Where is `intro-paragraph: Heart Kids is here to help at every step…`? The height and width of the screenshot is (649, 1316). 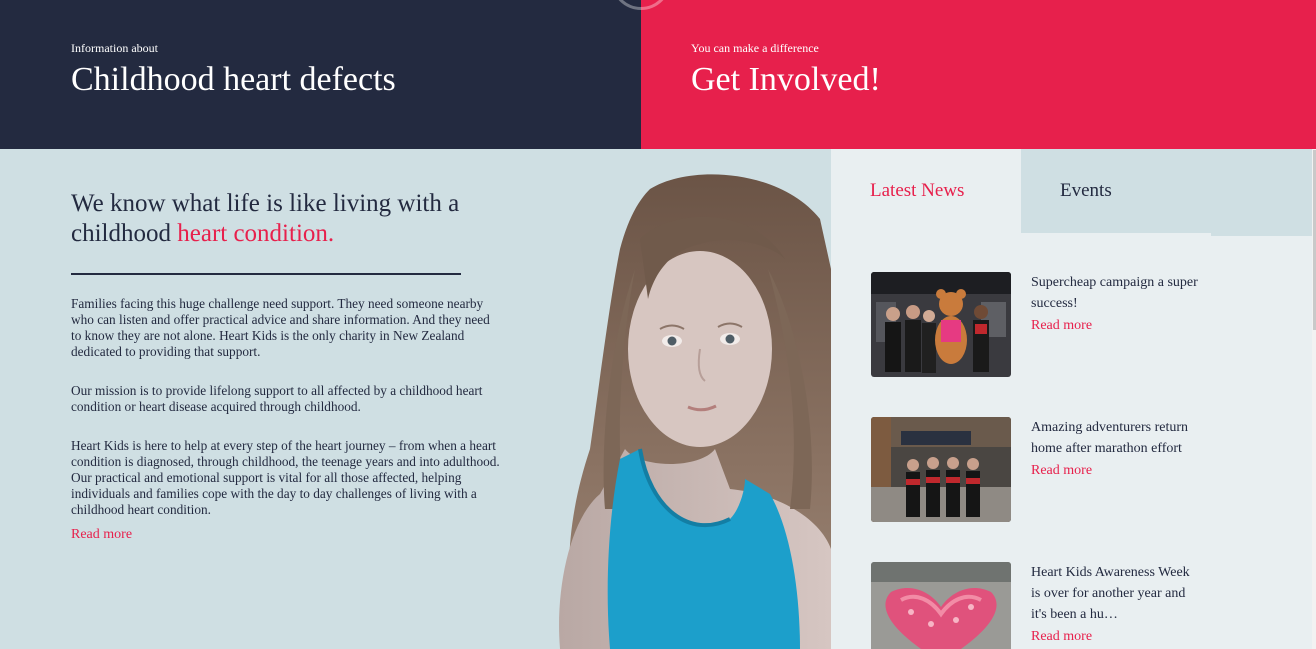
intro-paragraph: Heart Kids is here to help at every step… is located at coordinates (285, 477).